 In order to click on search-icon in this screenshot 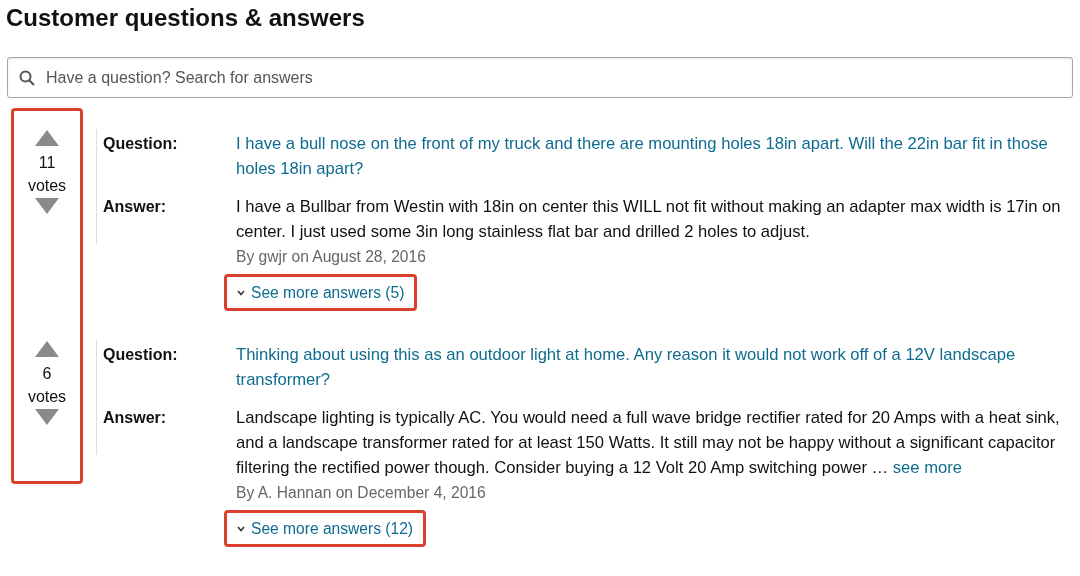, I will do `click(27, 78)`.